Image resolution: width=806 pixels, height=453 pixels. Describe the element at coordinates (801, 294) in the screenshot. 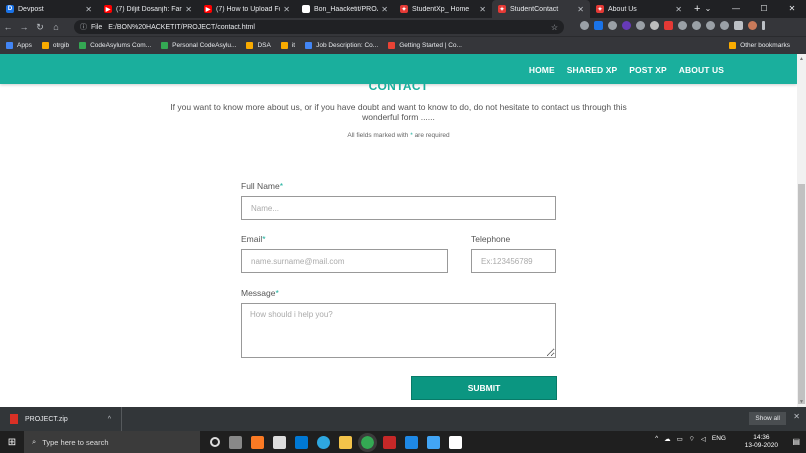

I see `scrollbar-thumb` at that location.